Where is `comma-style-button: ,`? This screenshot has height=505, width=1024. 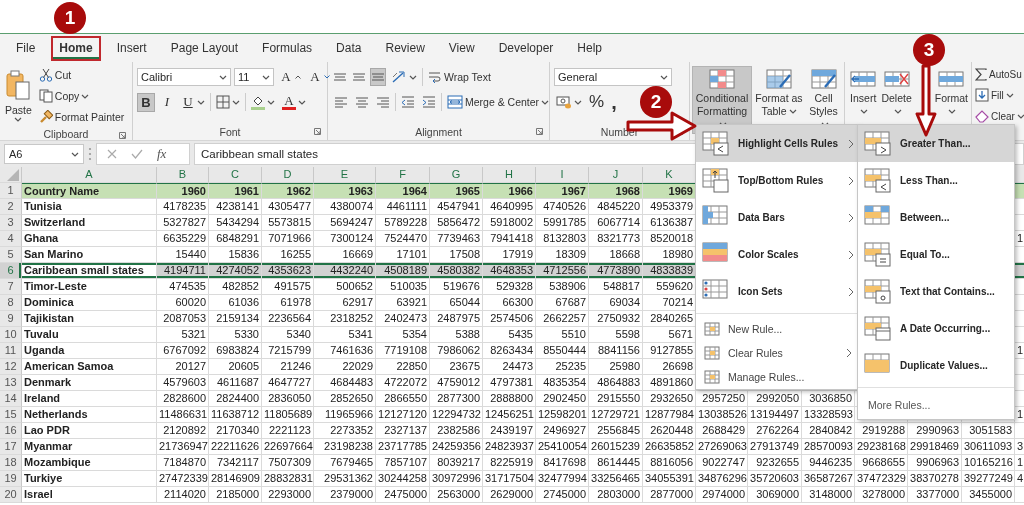 comma-style-button: , is located at coordinates (614, 102).